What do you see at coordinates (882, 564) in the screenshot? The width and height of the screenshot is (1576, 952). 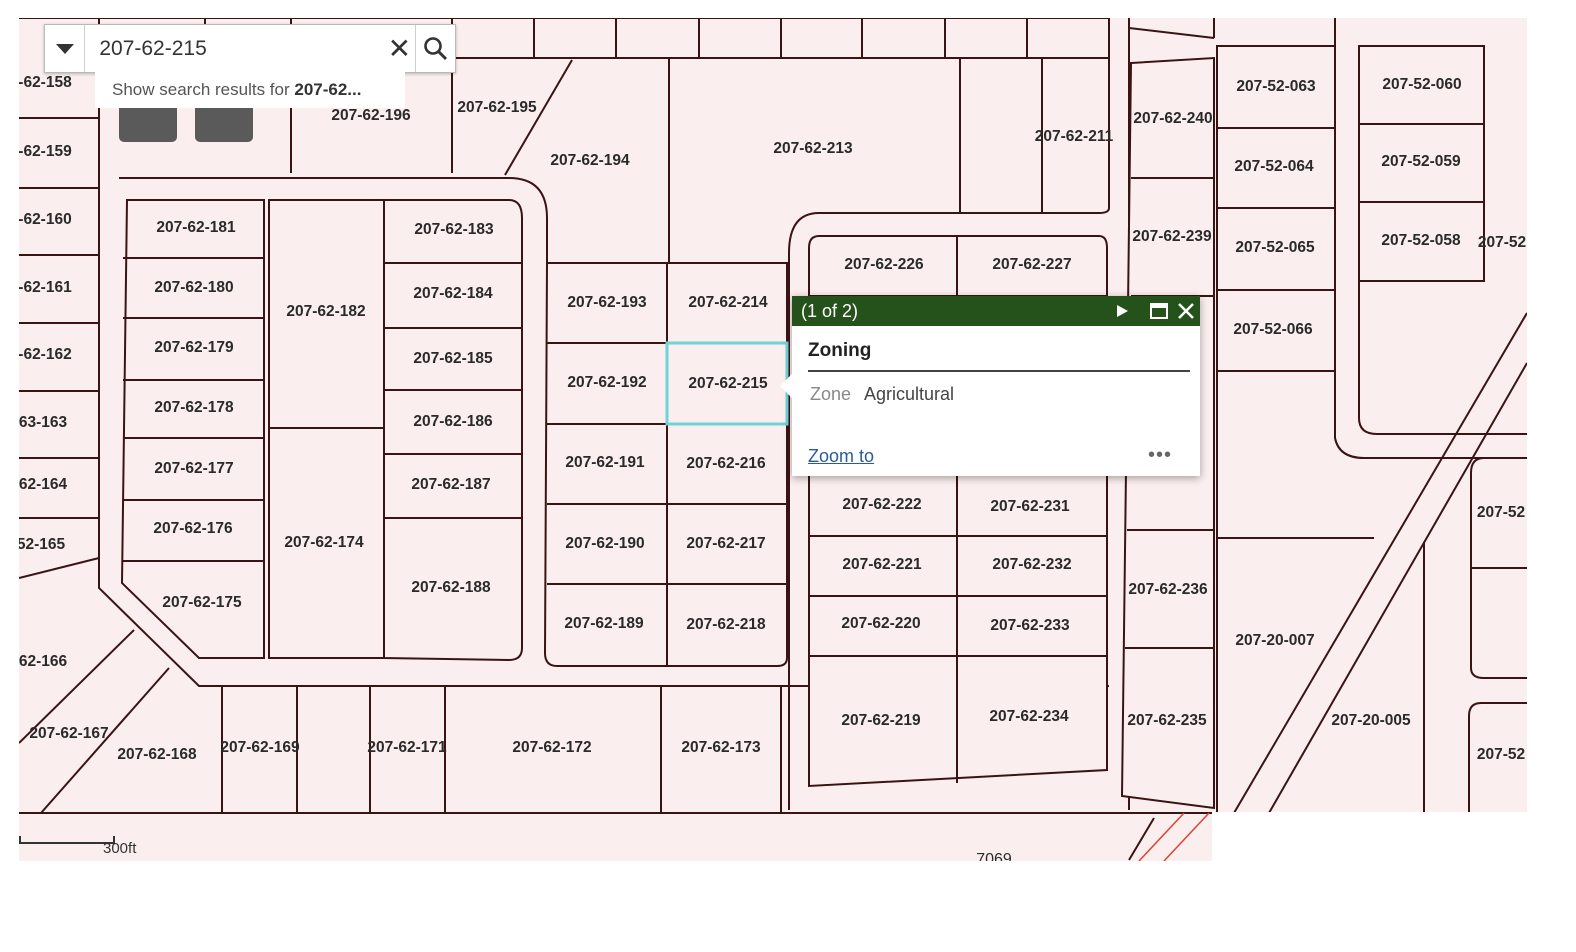 I see `parcel-label: 207-62-221` at bounding box center [882, 564].